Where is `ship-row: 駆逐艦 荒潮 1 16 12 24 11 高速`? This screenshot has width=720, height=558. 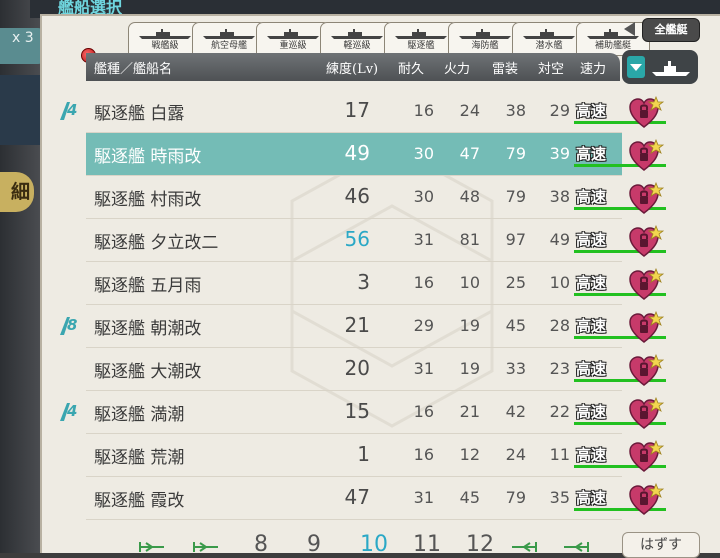 ship-row: 駆逐艦 荒潮 1 16 12 24 11 高速 is located at coordinates (376, 455).